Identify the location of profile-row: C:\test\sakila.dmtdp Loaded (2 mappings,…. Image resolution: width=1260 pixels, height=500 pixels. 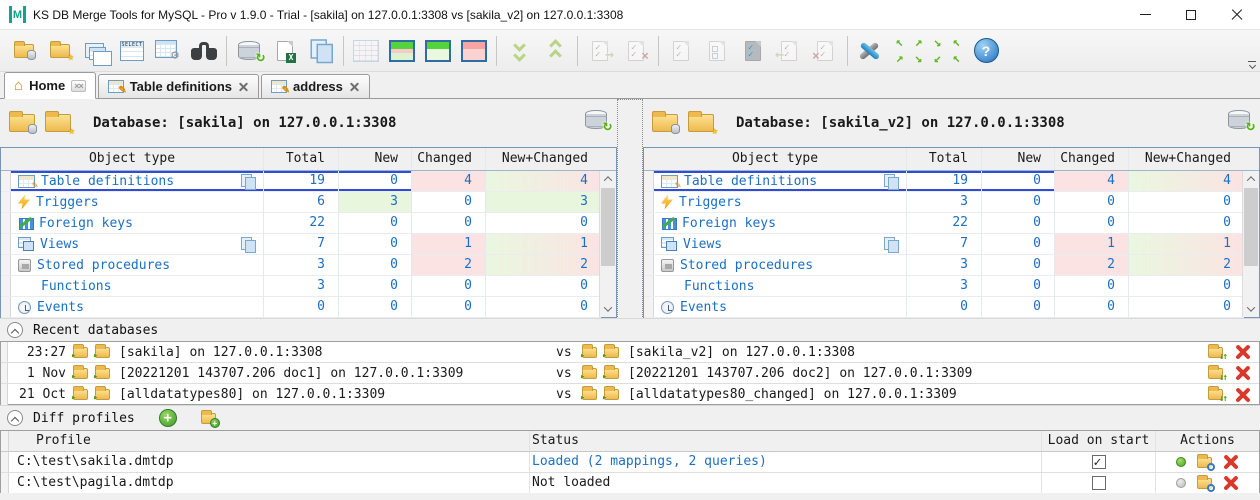
(630, 462).